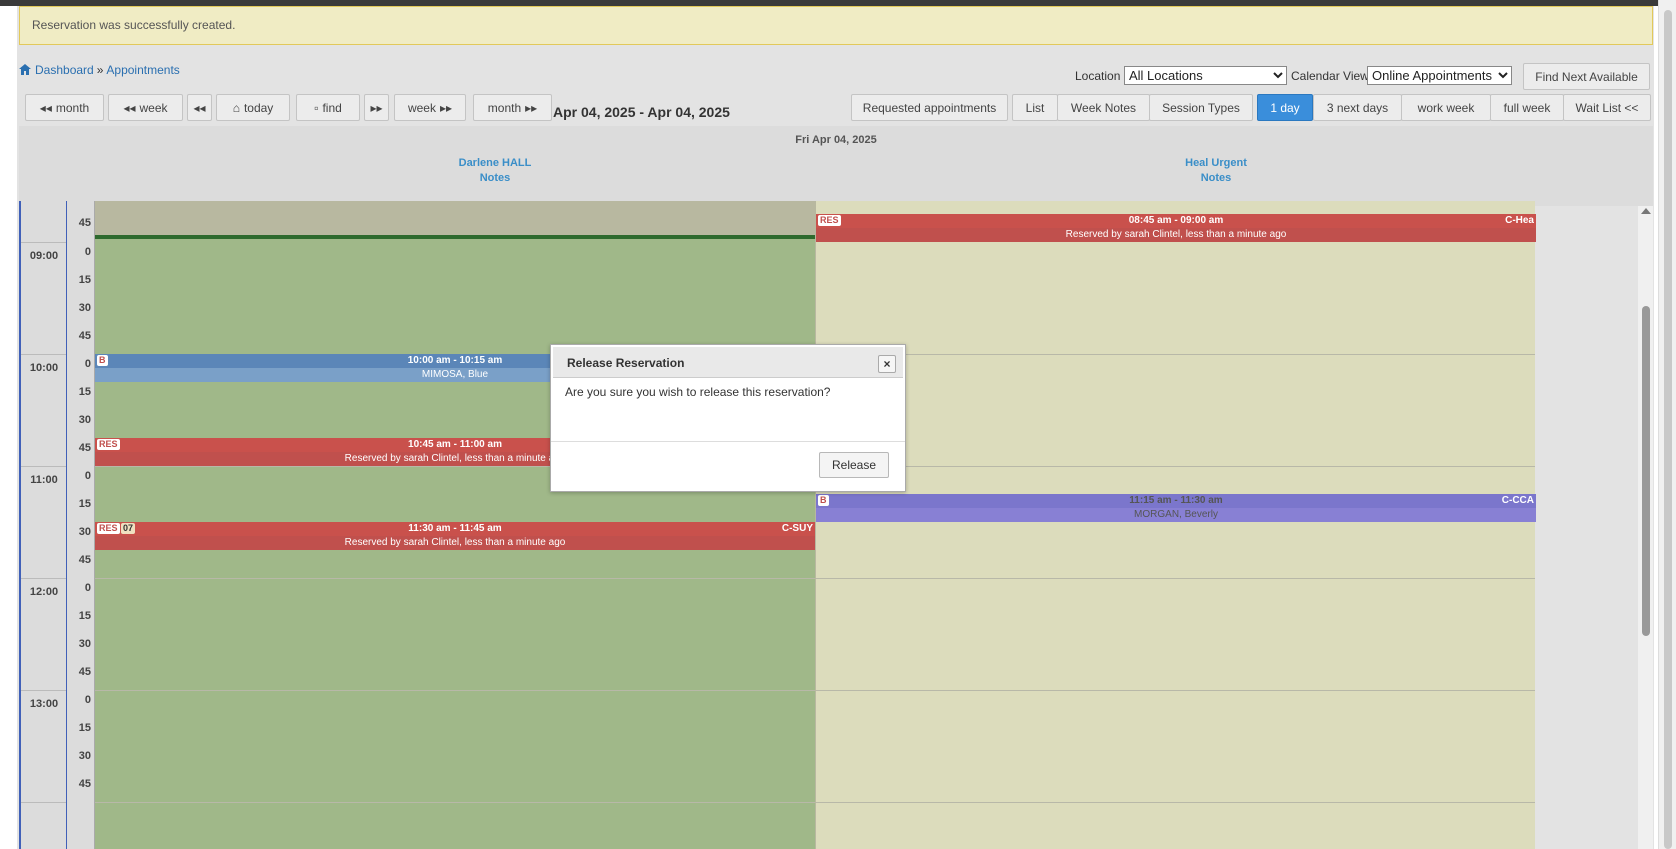 Image resolution: width=1676 pixels, height=849 pixels. I want to click on breadcrumb-dashboard-link: Dashboard, so click(64, 70).